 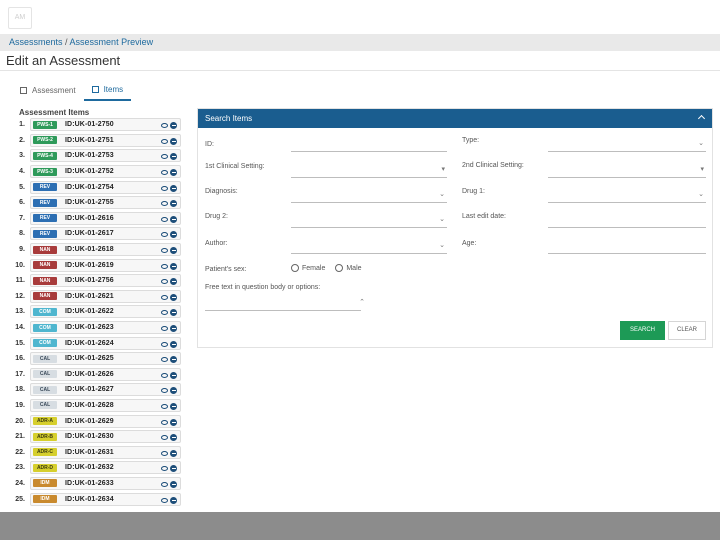 I want to click on drug-2-select: ⌄, so click(x=369, y=219).